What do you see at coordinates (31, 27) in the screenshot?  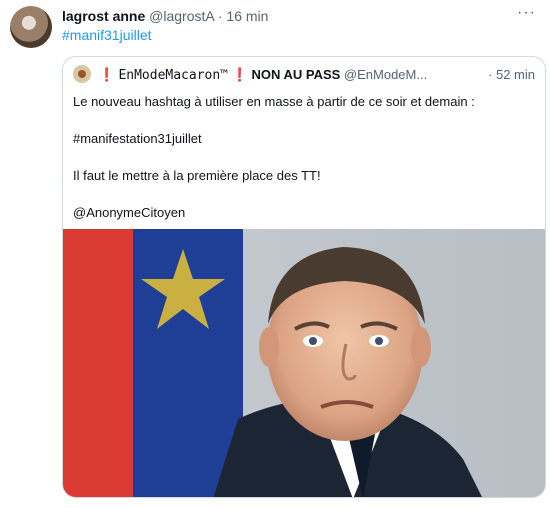 I see `author-avatar` at bounding box center [31, 27].